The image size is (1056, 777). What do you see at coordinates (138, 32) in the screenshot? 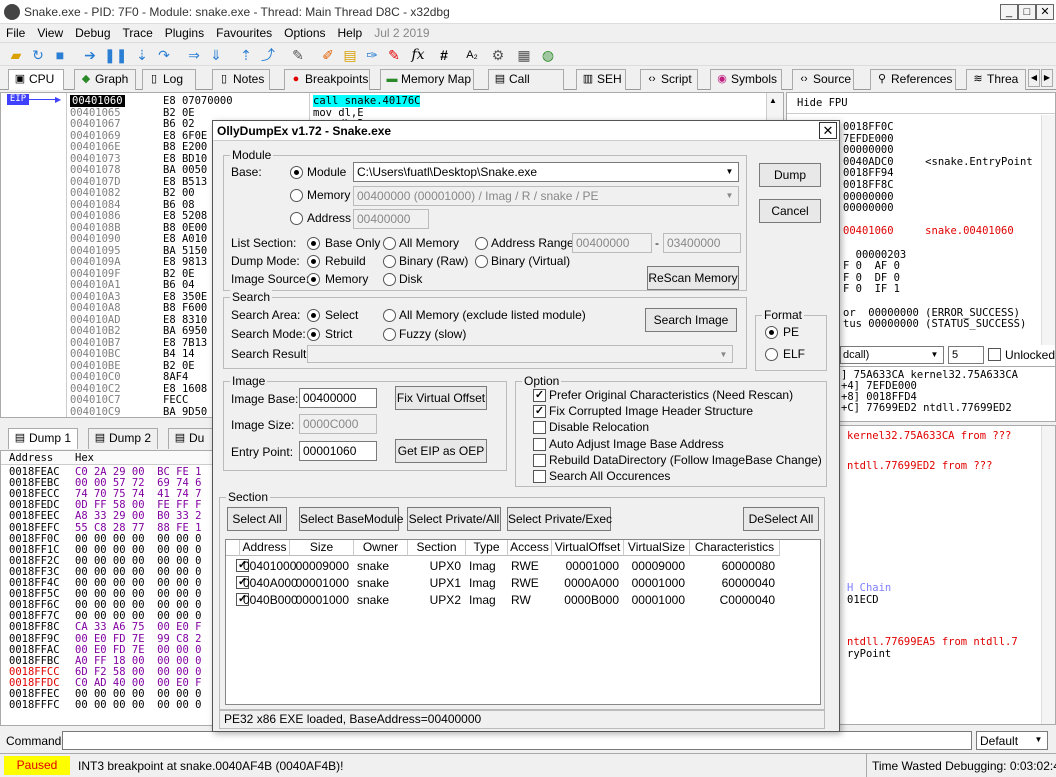
I see `menu-trace: Trace` at bounding box center [138, 32].